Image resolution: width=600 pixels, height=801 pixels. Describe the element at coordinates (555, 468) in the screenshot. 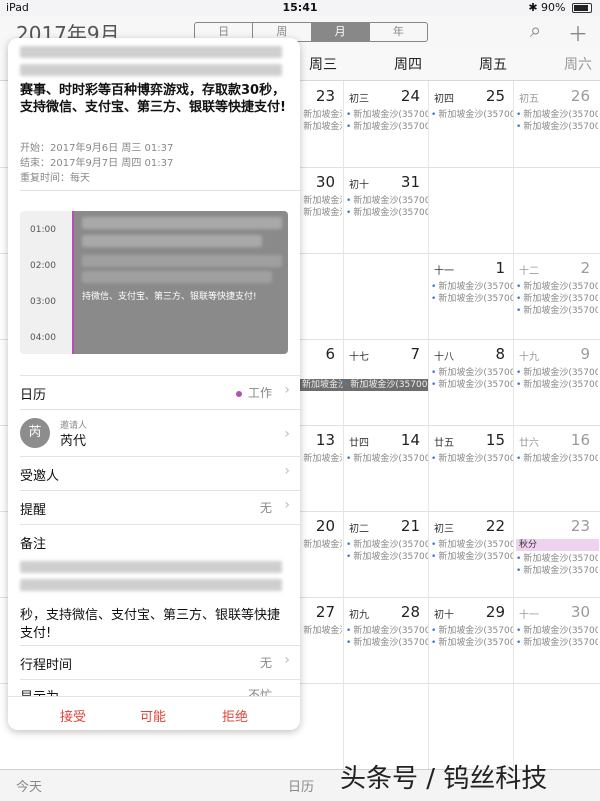

I see `day-cell: 廿六 16 新加坡金沙(35700700.com),送58元` at that location.